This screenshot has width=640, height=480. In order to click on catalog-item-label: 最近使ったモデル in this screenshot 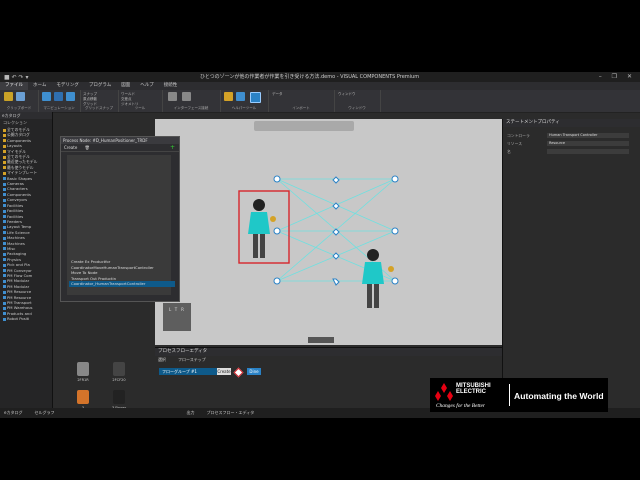, I will do `click(22, 162)`.